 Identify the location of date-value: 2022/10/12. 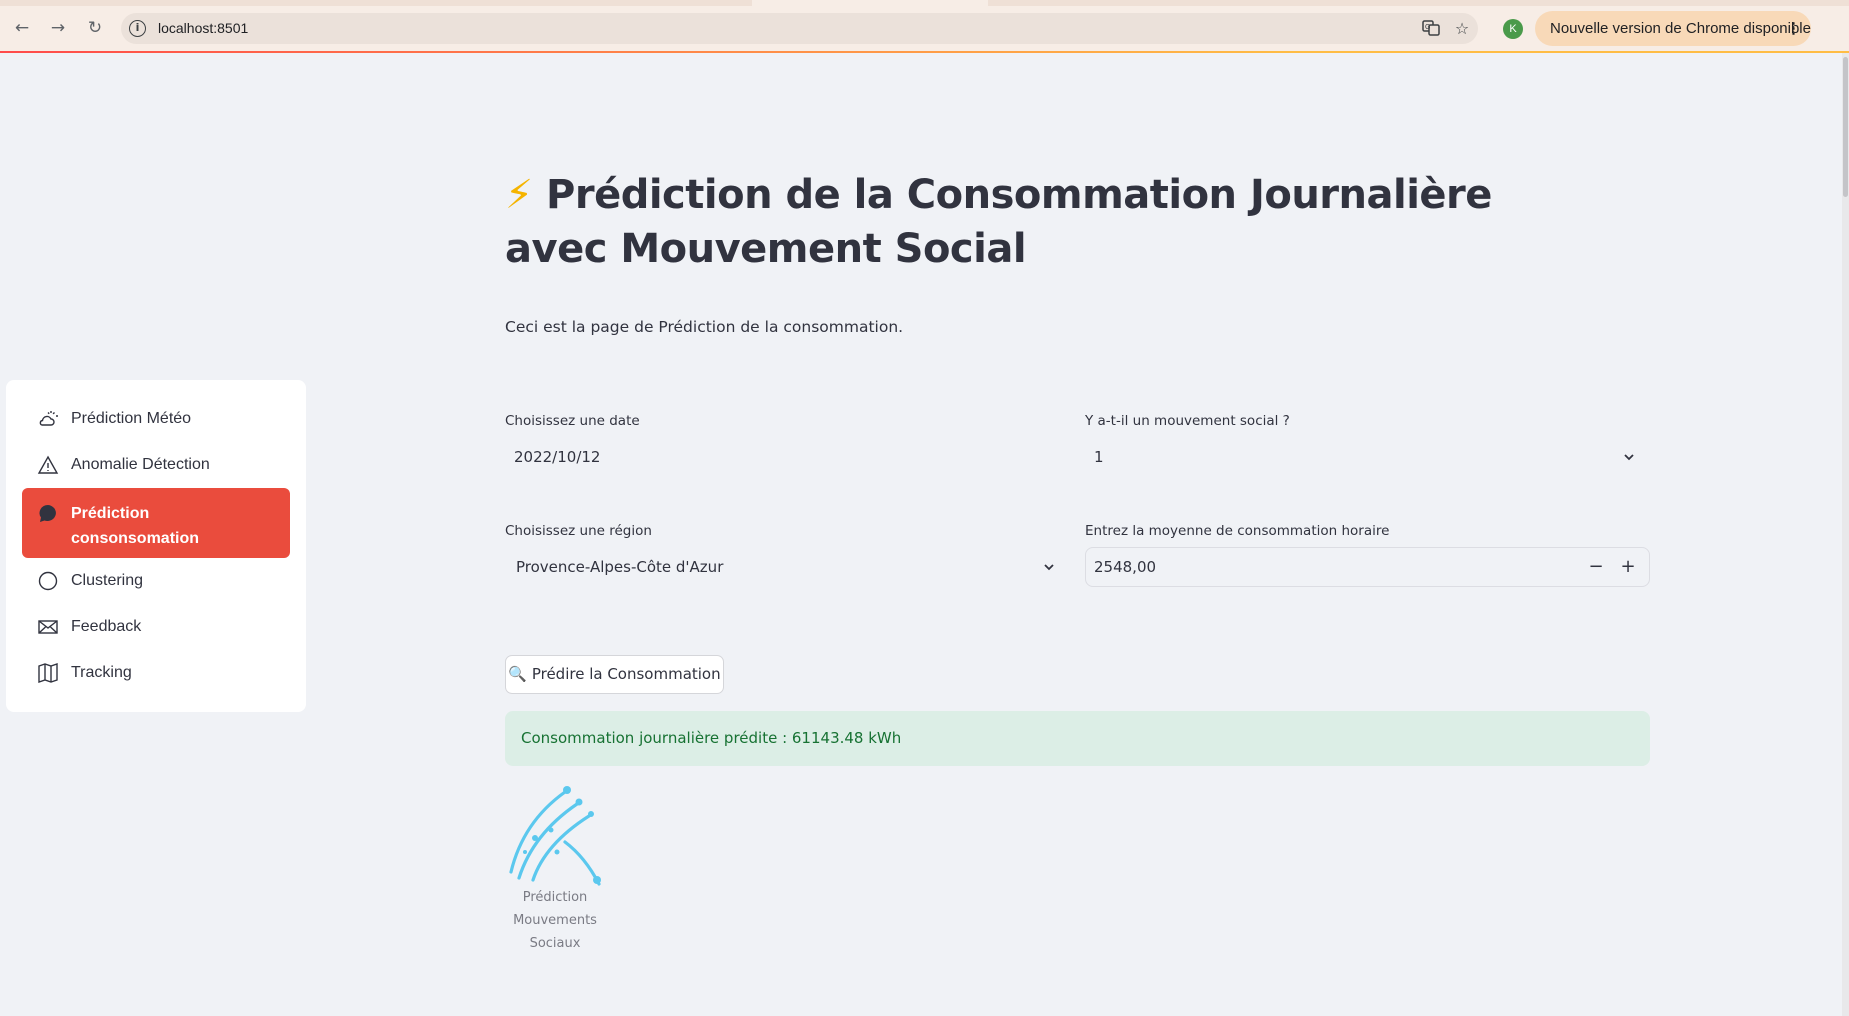
(557, 457).